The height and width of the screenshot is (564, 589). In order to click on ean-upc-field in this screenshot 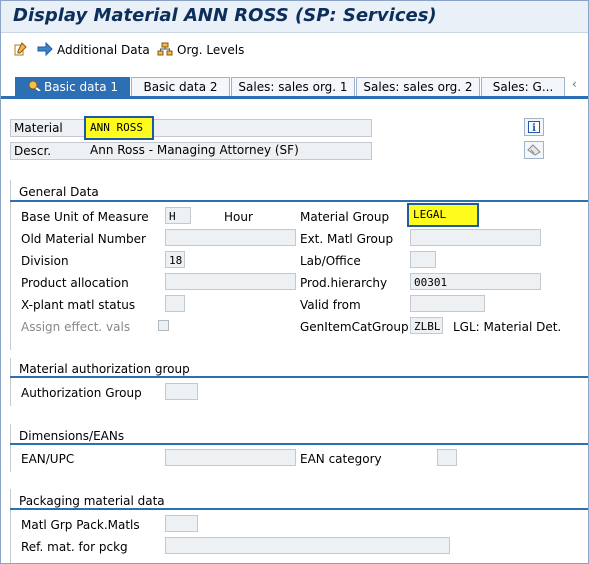, I will do `click(230, 457)`.